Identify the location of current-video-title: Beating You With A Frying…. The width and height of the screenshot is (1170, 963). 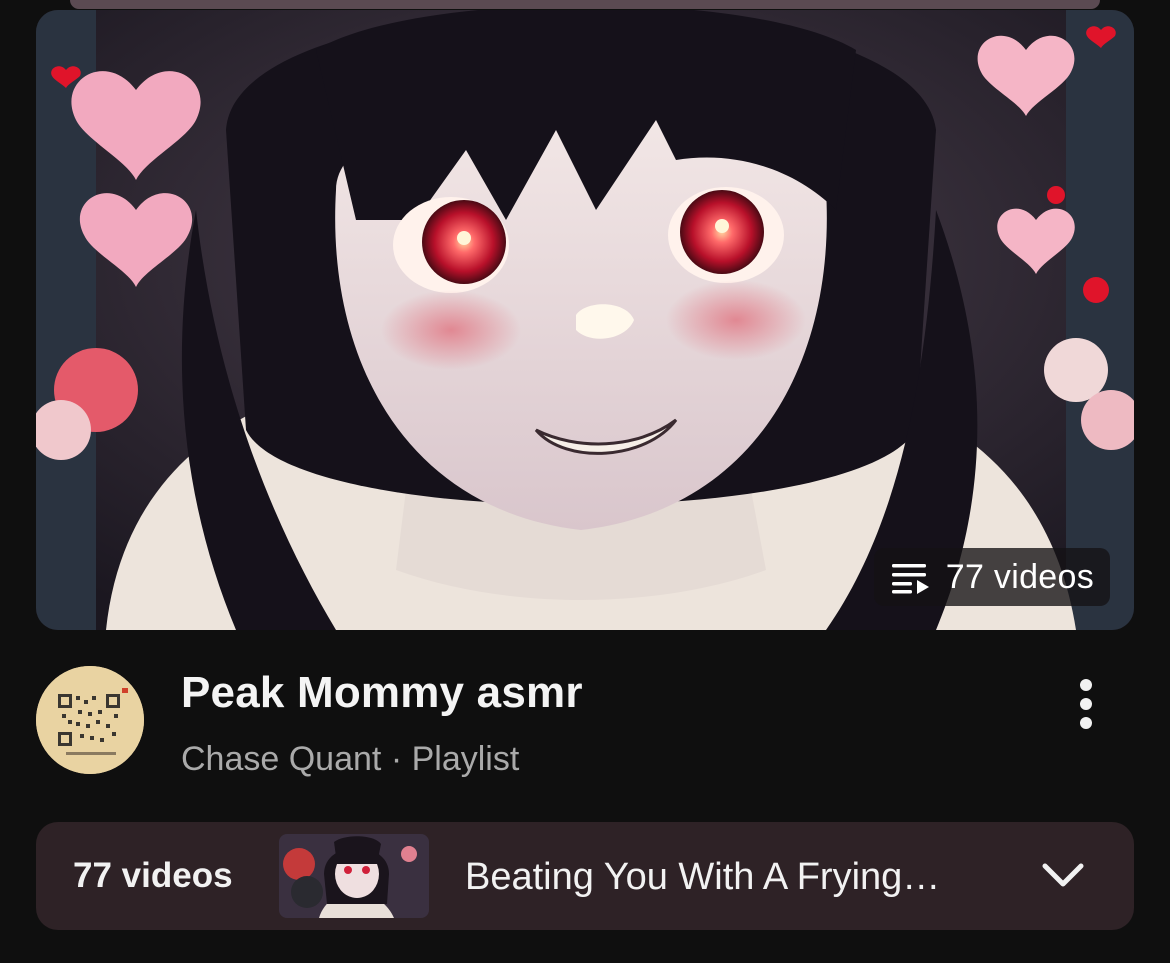
(703, 877).